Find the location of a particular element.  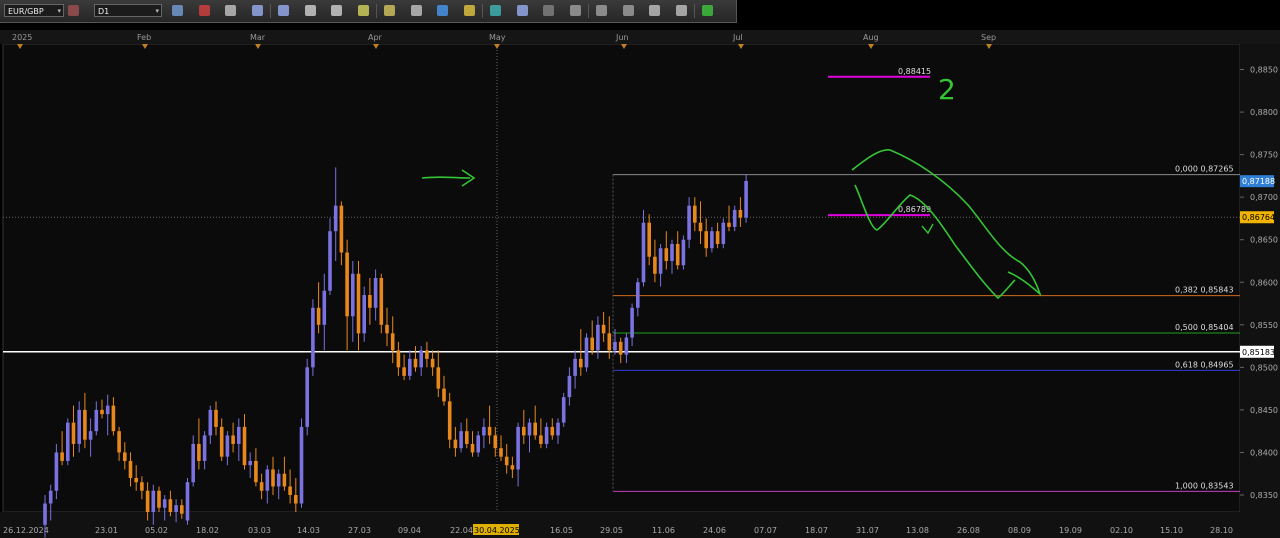

x-tick-label: 18.02 is located at coordinates (207, 530).